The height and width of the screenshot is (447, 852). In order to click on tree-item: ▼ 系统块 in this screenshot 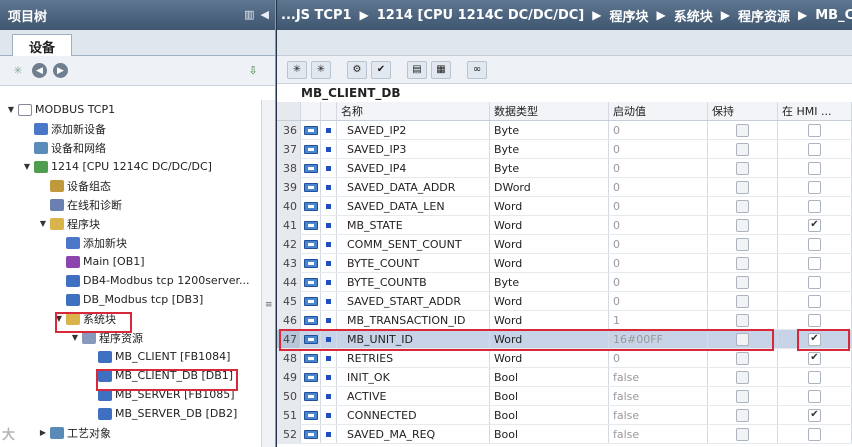, I will do `click(131, 318)`.